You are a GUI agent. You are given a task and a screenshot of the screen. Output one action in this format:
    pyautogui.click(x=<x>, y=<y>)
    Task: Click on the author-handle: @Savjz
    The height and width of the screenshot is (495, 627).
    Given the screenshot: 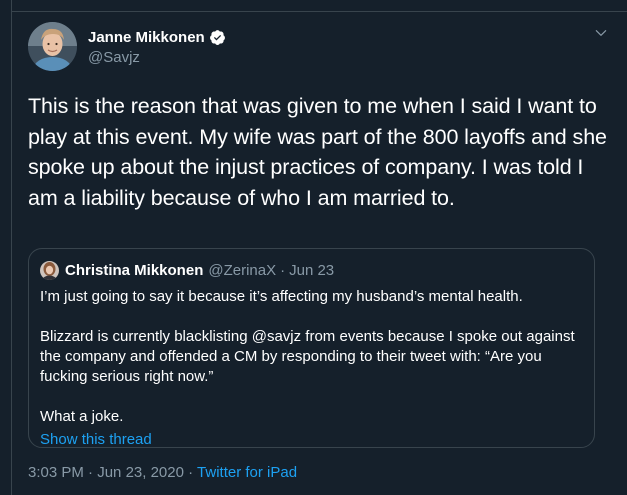 What is the action you would take?
    pyautogui.click(x=157, y=57)
    